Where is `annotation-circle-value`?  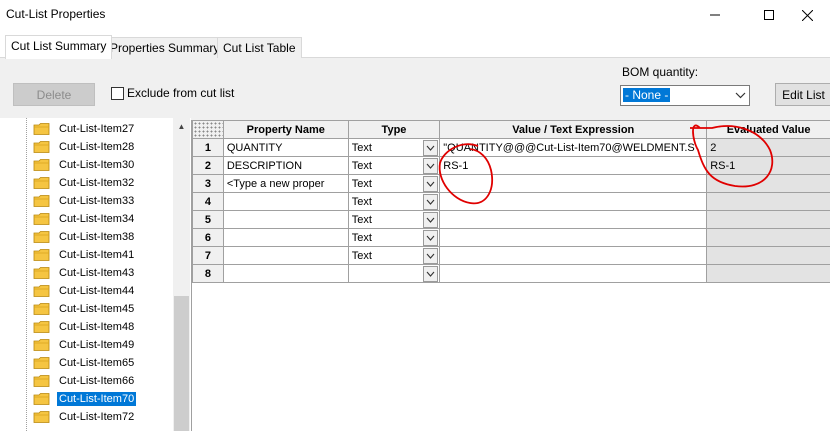
annotation-circle-value is located at coordinates (465, 174).